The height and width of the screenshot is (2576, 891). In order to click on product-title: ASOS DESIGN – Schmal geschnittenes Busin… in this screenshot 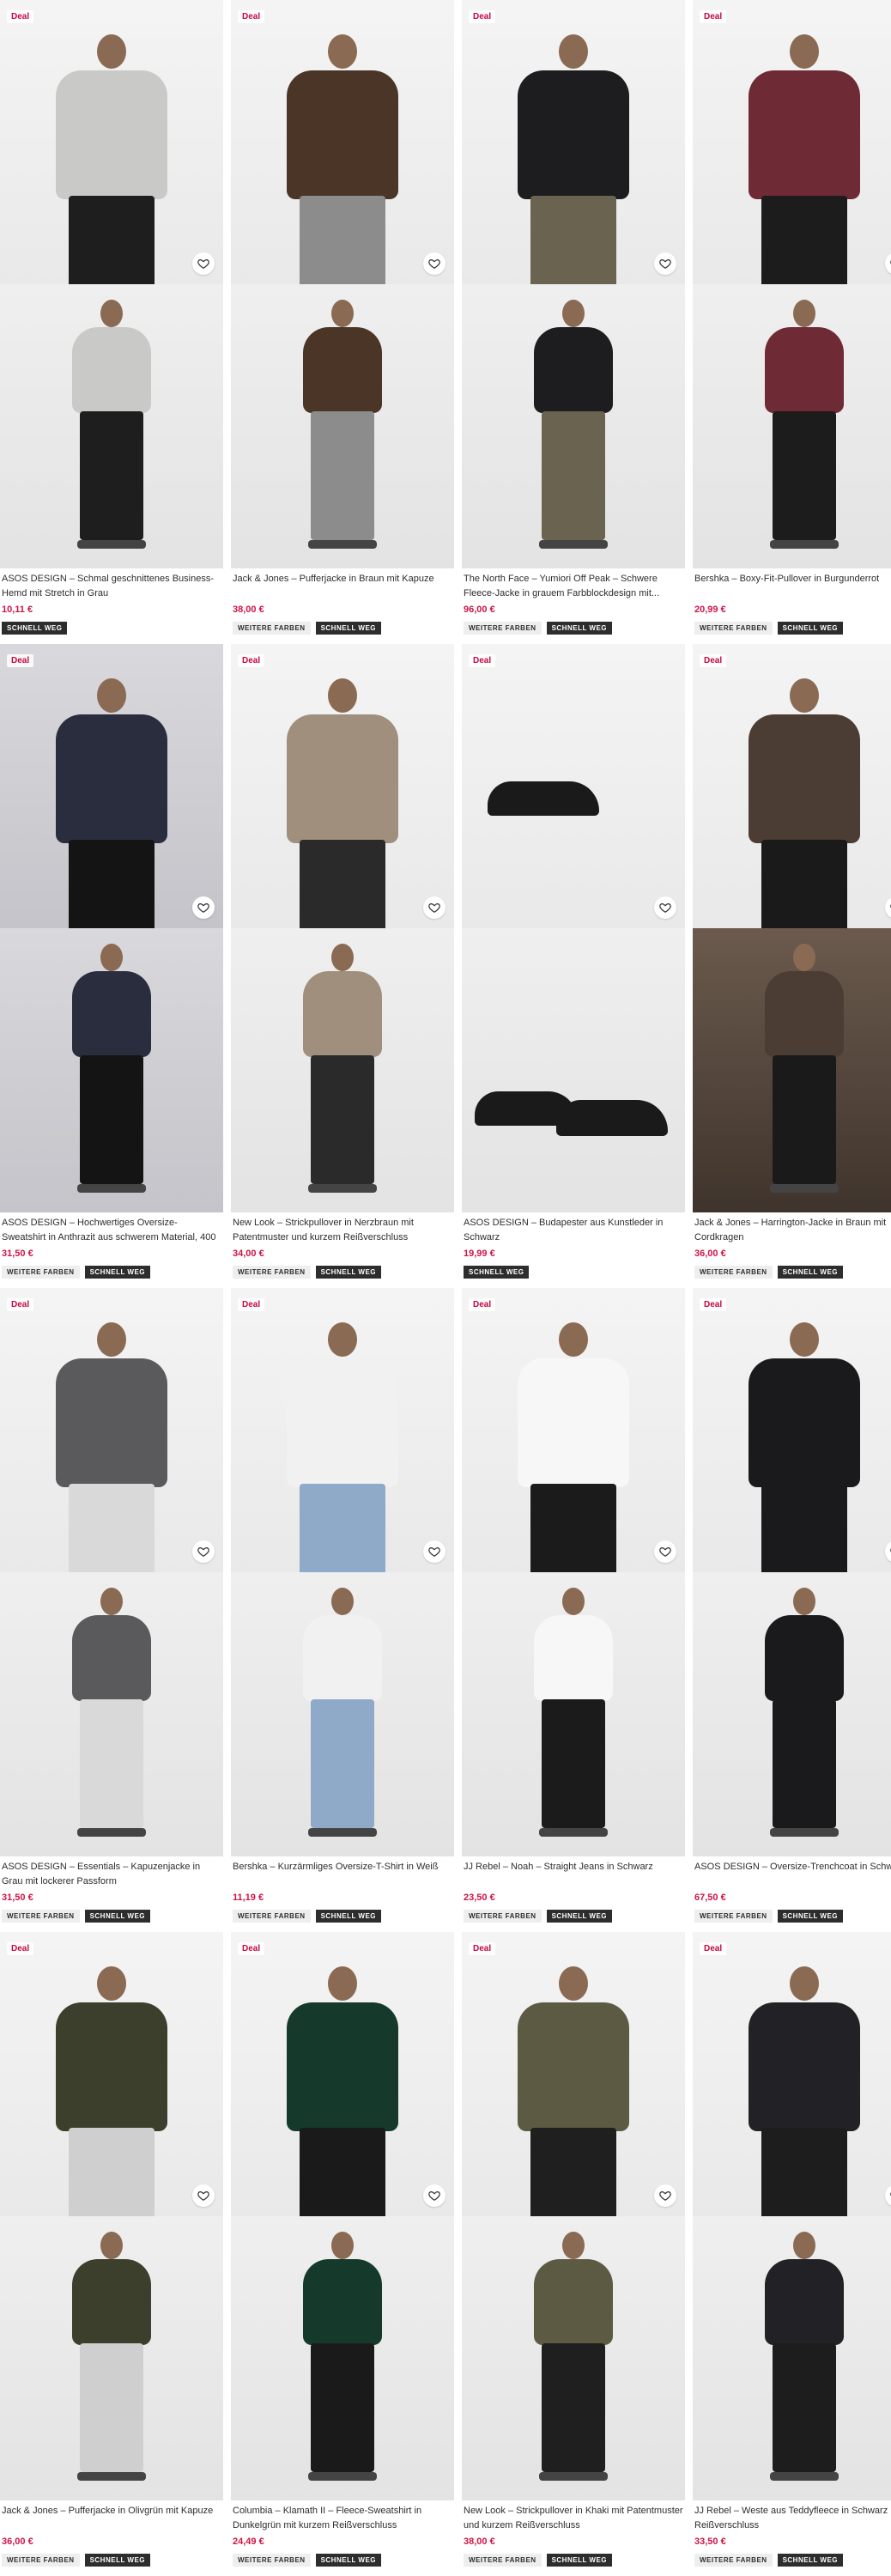, I will do `click(111, 587)`.